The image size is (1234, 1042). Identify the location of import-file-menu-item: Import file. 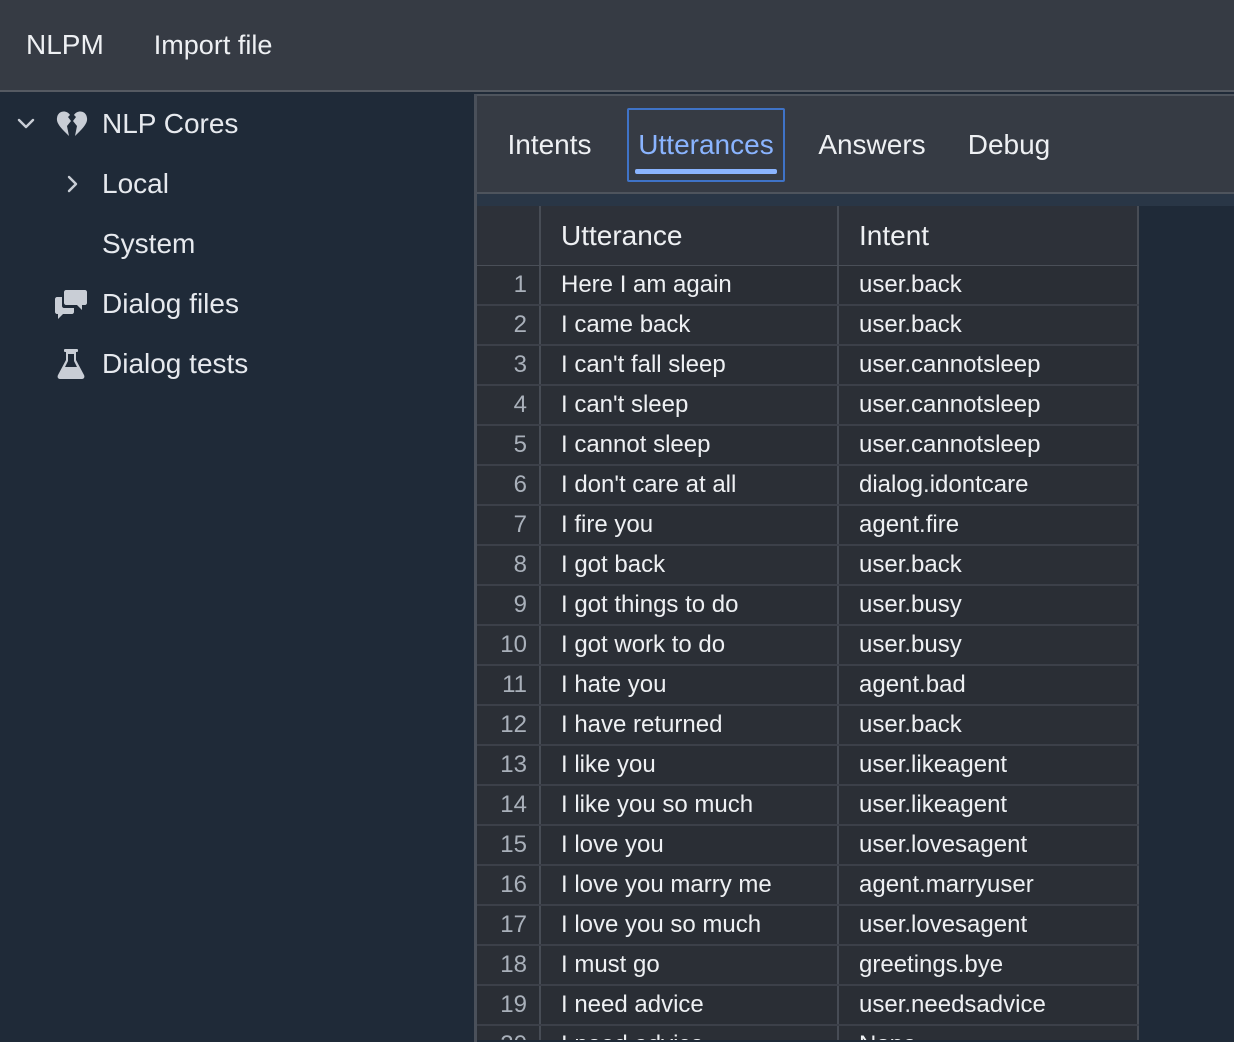
(213, 45).